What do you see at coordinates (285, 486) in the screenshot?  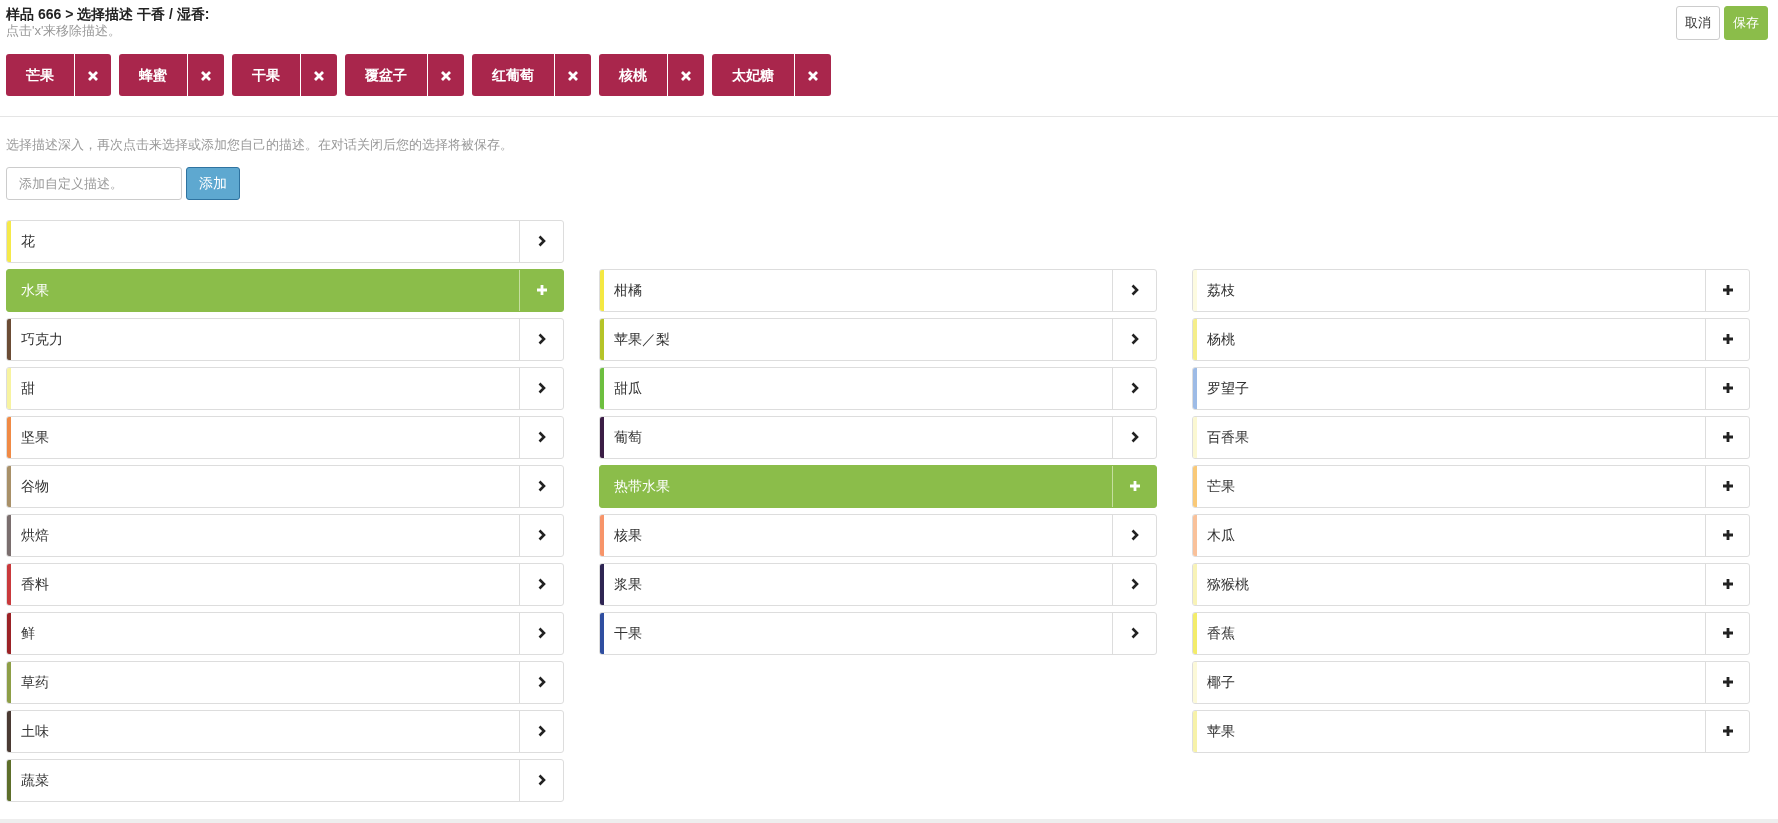 I see `category-item: 谷物` at bounding box center [285, 486].